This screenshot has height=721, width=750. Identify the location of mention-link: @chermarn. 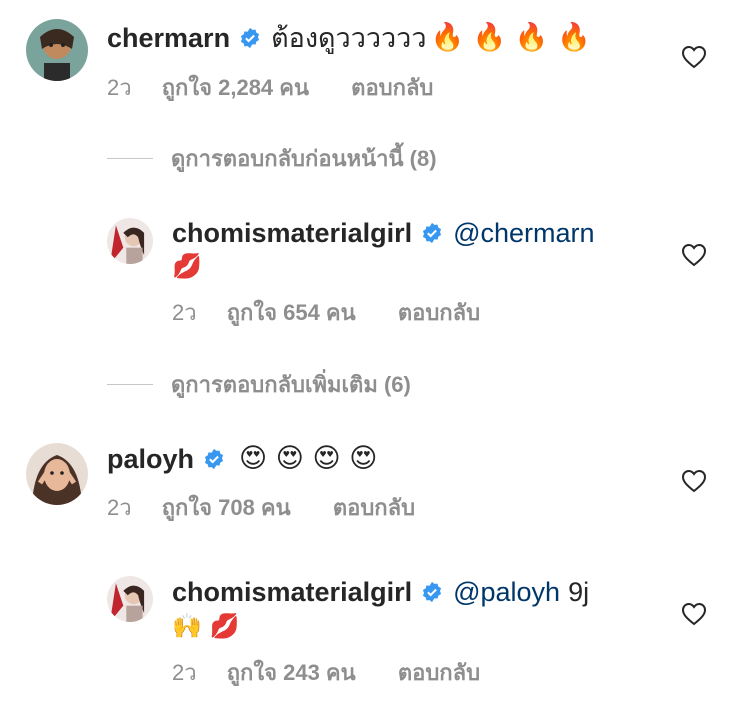
(523, 233).